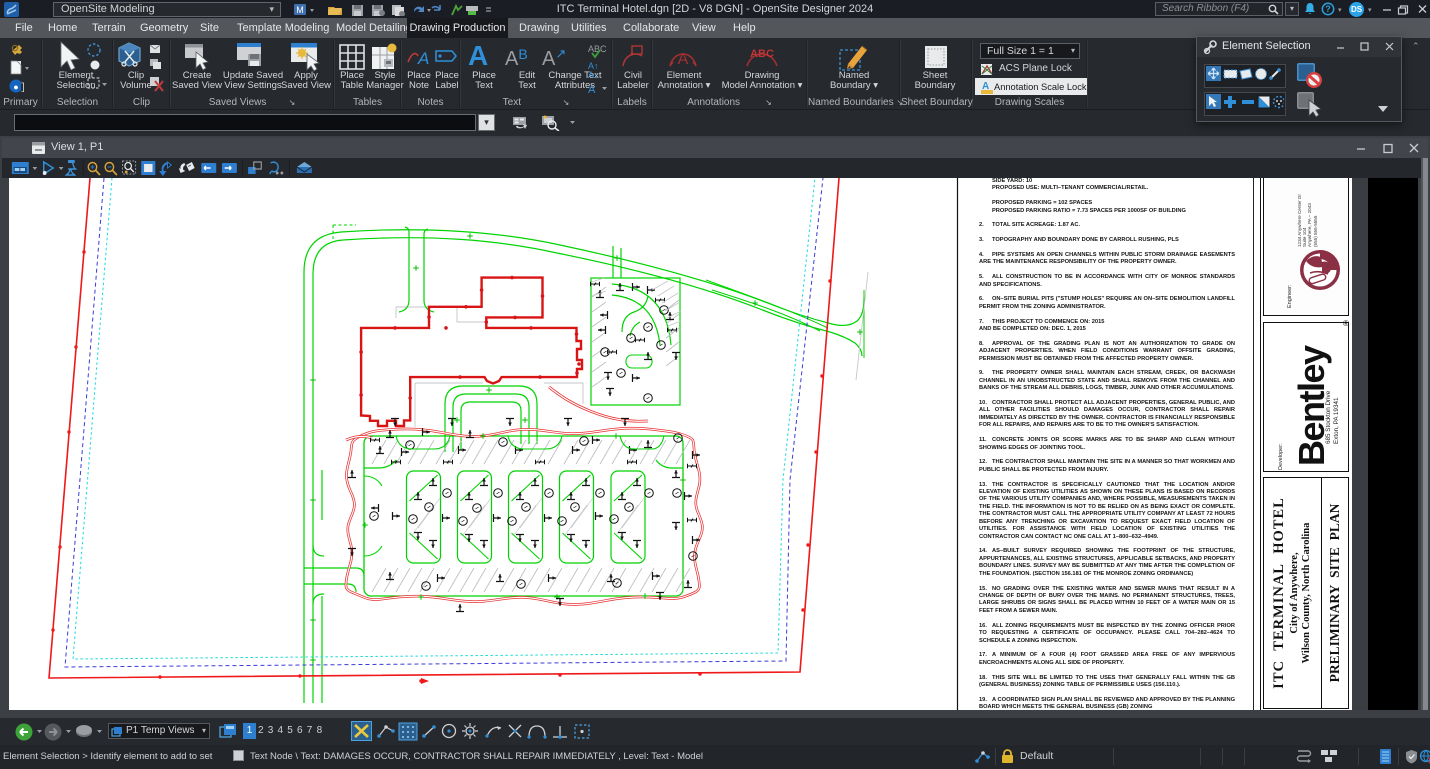  What do you see at coordinates (762, 54) in the screenshot?
I see `svg-text: ABC` at bounding box center [762, 54].